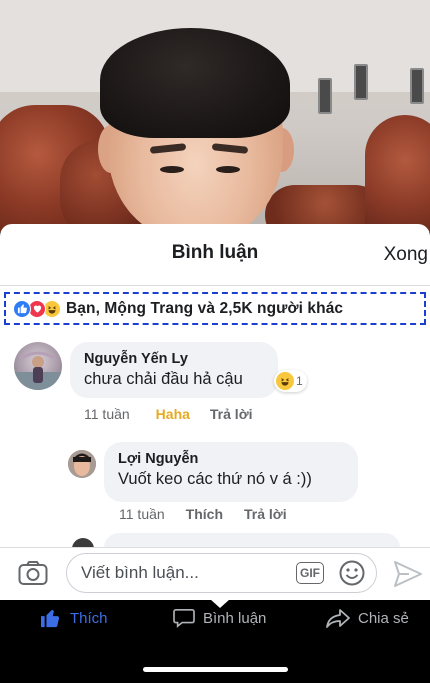 This screenshot has width=430, height=683. What do you see at coordinates (195, 83) in the screenshot?
I see `photo-hair` at bounding box center [195, 83].